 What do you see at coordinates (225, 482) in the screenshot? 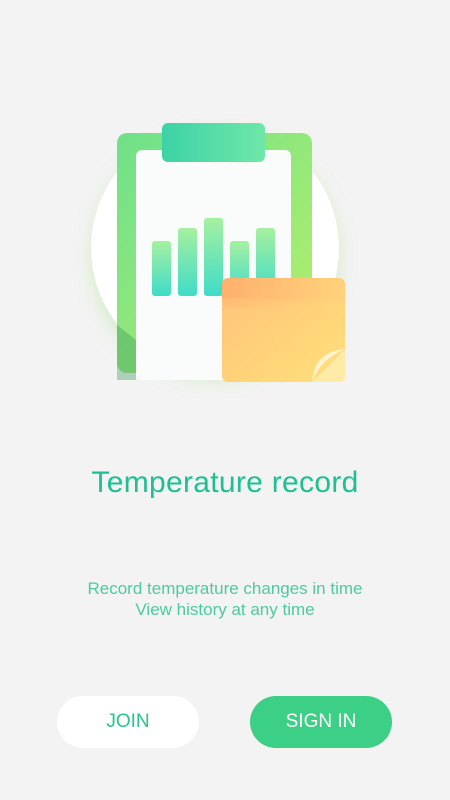
I see `page-title: Temperature record` at bounding box center [225, 482].